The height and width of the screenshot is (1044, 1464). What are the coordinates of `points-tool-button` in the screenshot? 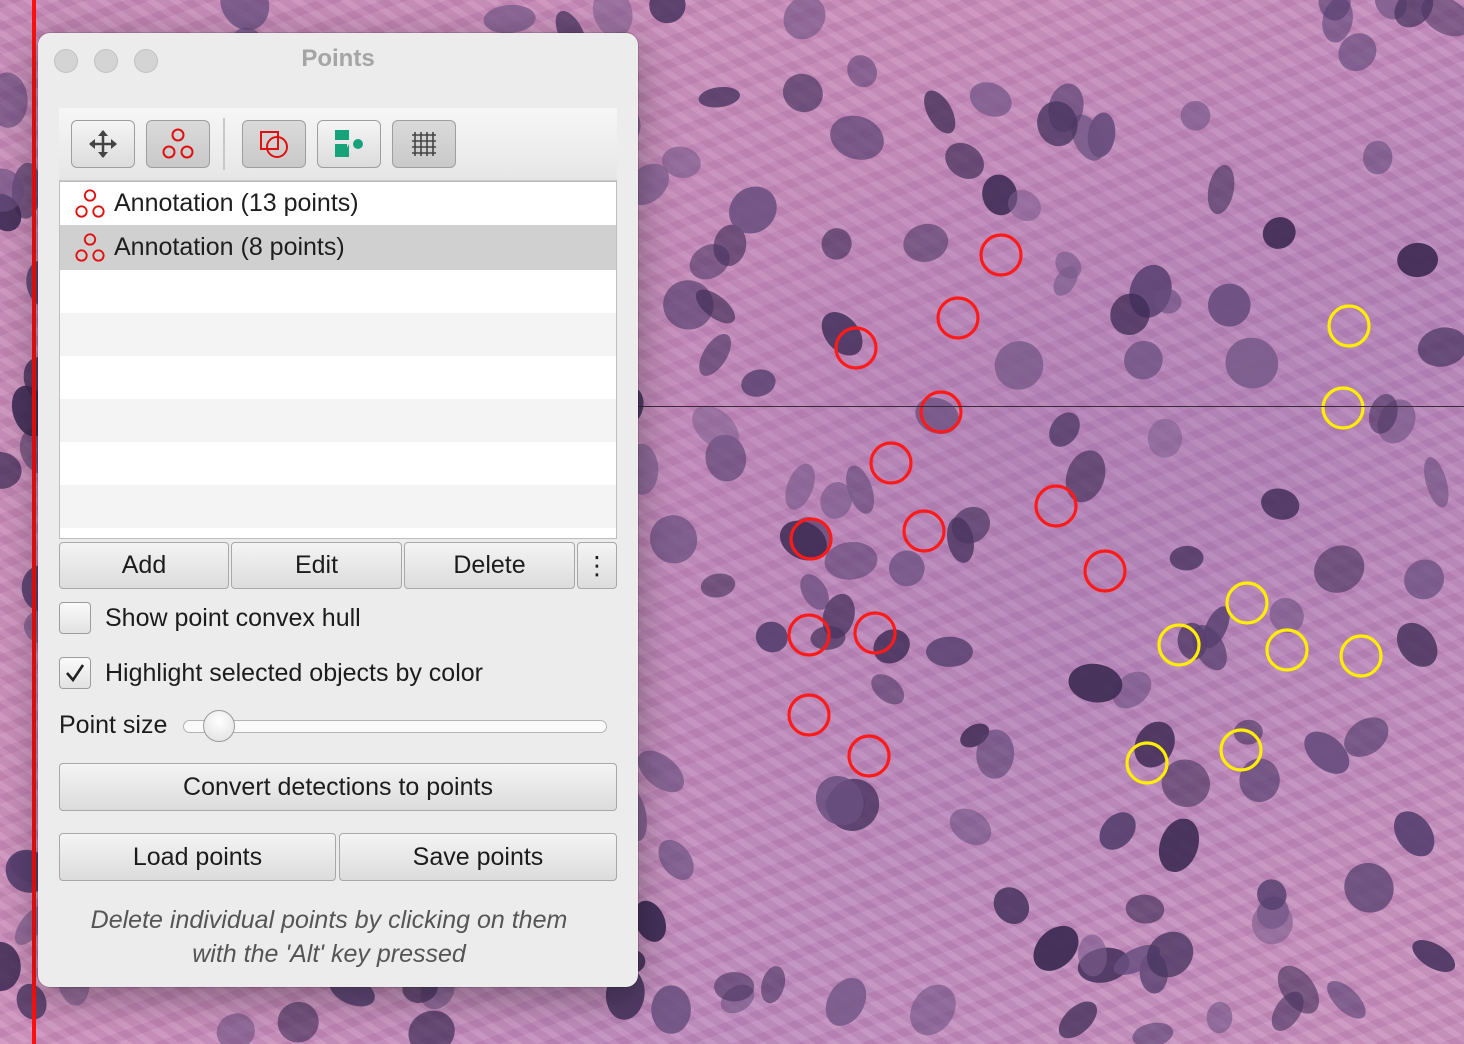 It's located at (178, 144).